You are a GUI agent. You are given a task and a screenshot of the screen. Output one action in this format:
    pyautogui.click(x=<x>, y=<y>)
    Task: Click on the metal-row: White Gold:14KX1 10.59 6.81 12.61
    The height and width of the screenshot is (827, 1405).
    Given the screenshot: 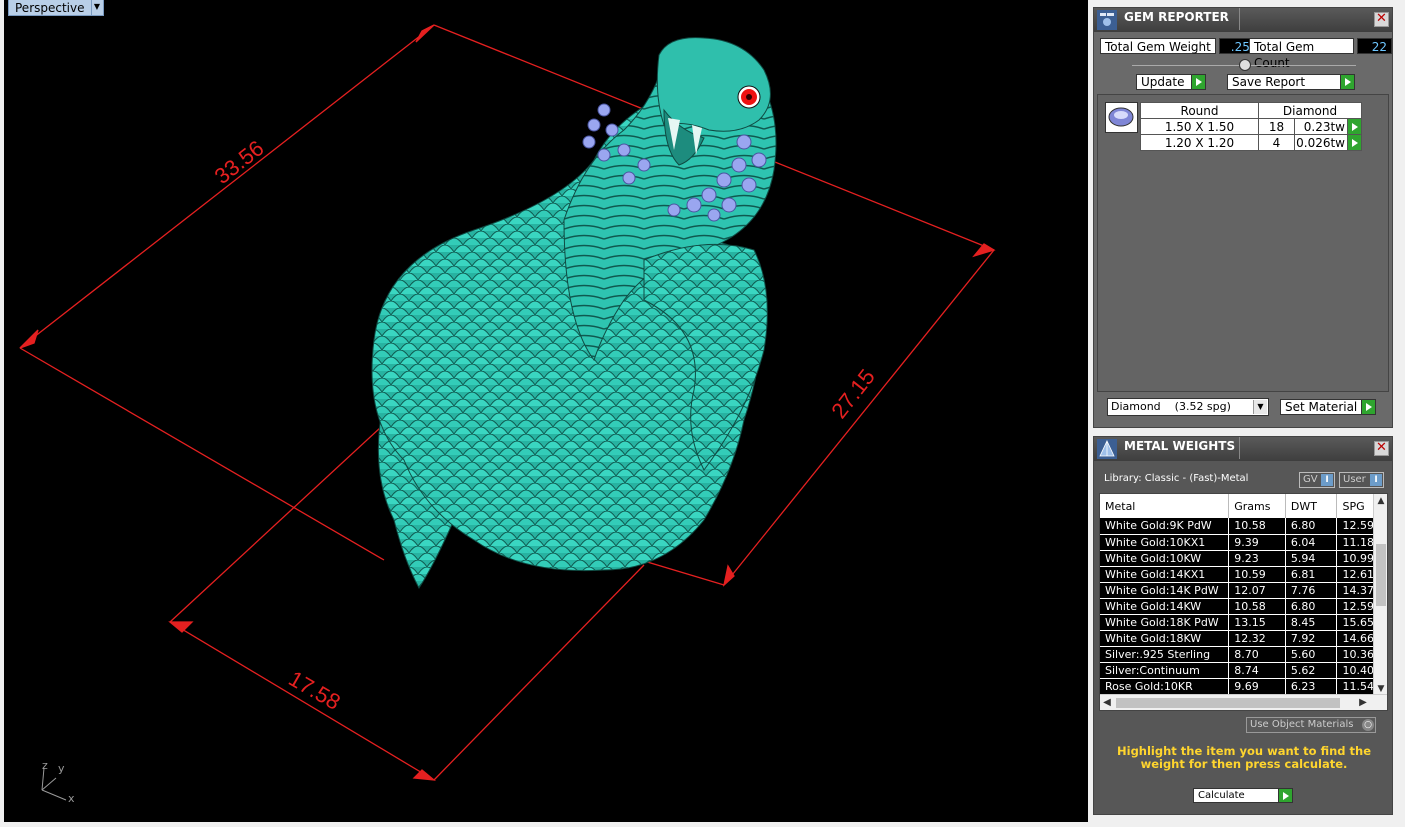 What is the action you would take?
    pyautogui.click(x=1237, y=574)
    